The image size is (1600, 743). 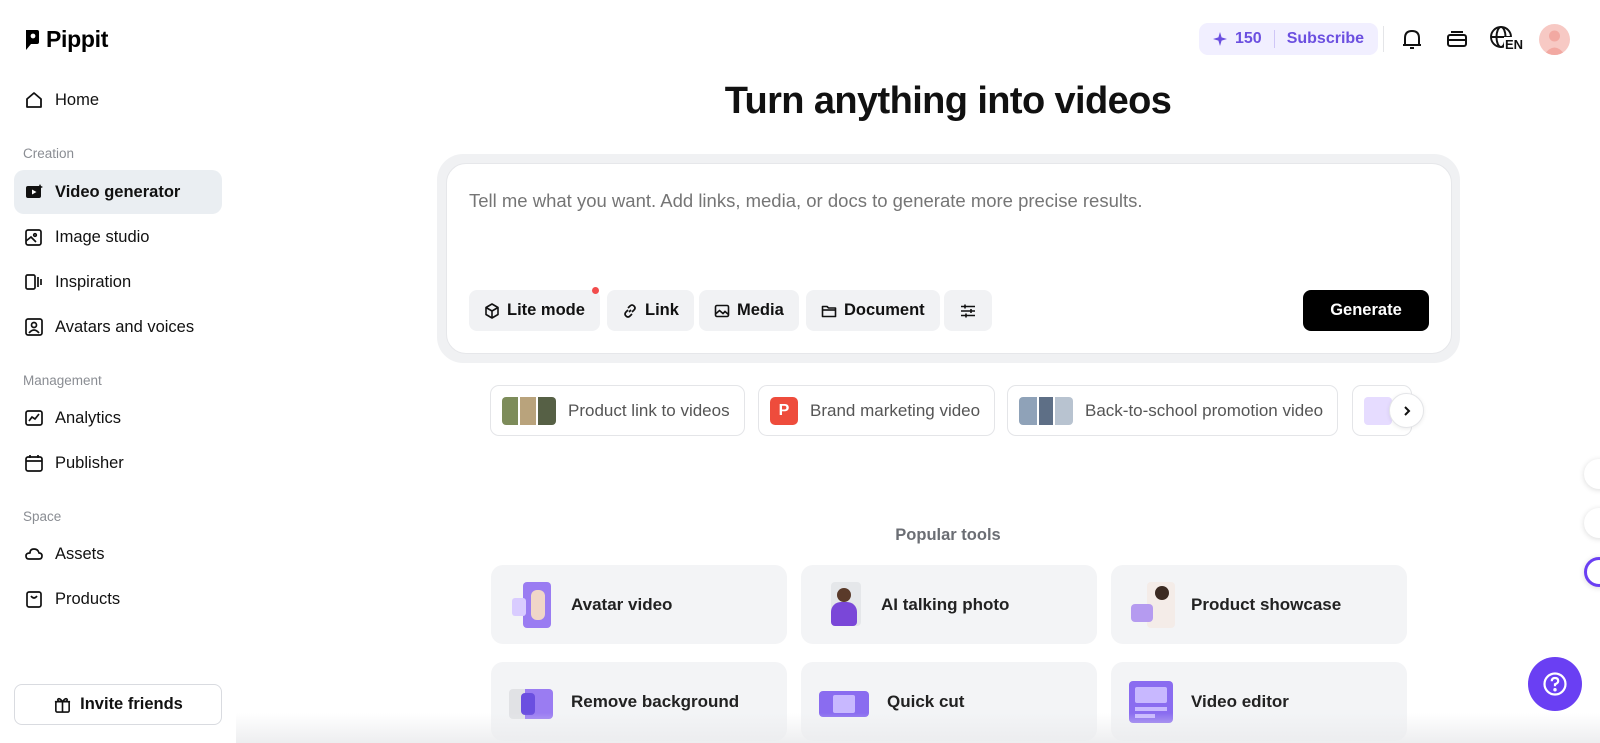 I want to click on settings-button, so click(x=968, y=310).